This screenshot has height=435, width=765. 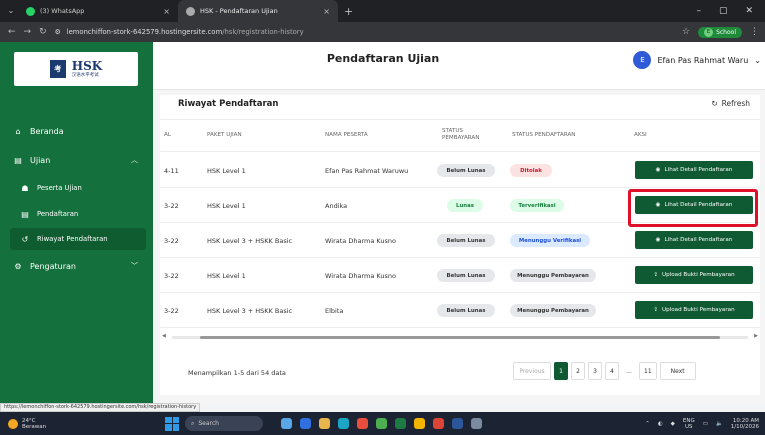 I want to click on site-info-icon: ⚙, so click(x=58, y=32).